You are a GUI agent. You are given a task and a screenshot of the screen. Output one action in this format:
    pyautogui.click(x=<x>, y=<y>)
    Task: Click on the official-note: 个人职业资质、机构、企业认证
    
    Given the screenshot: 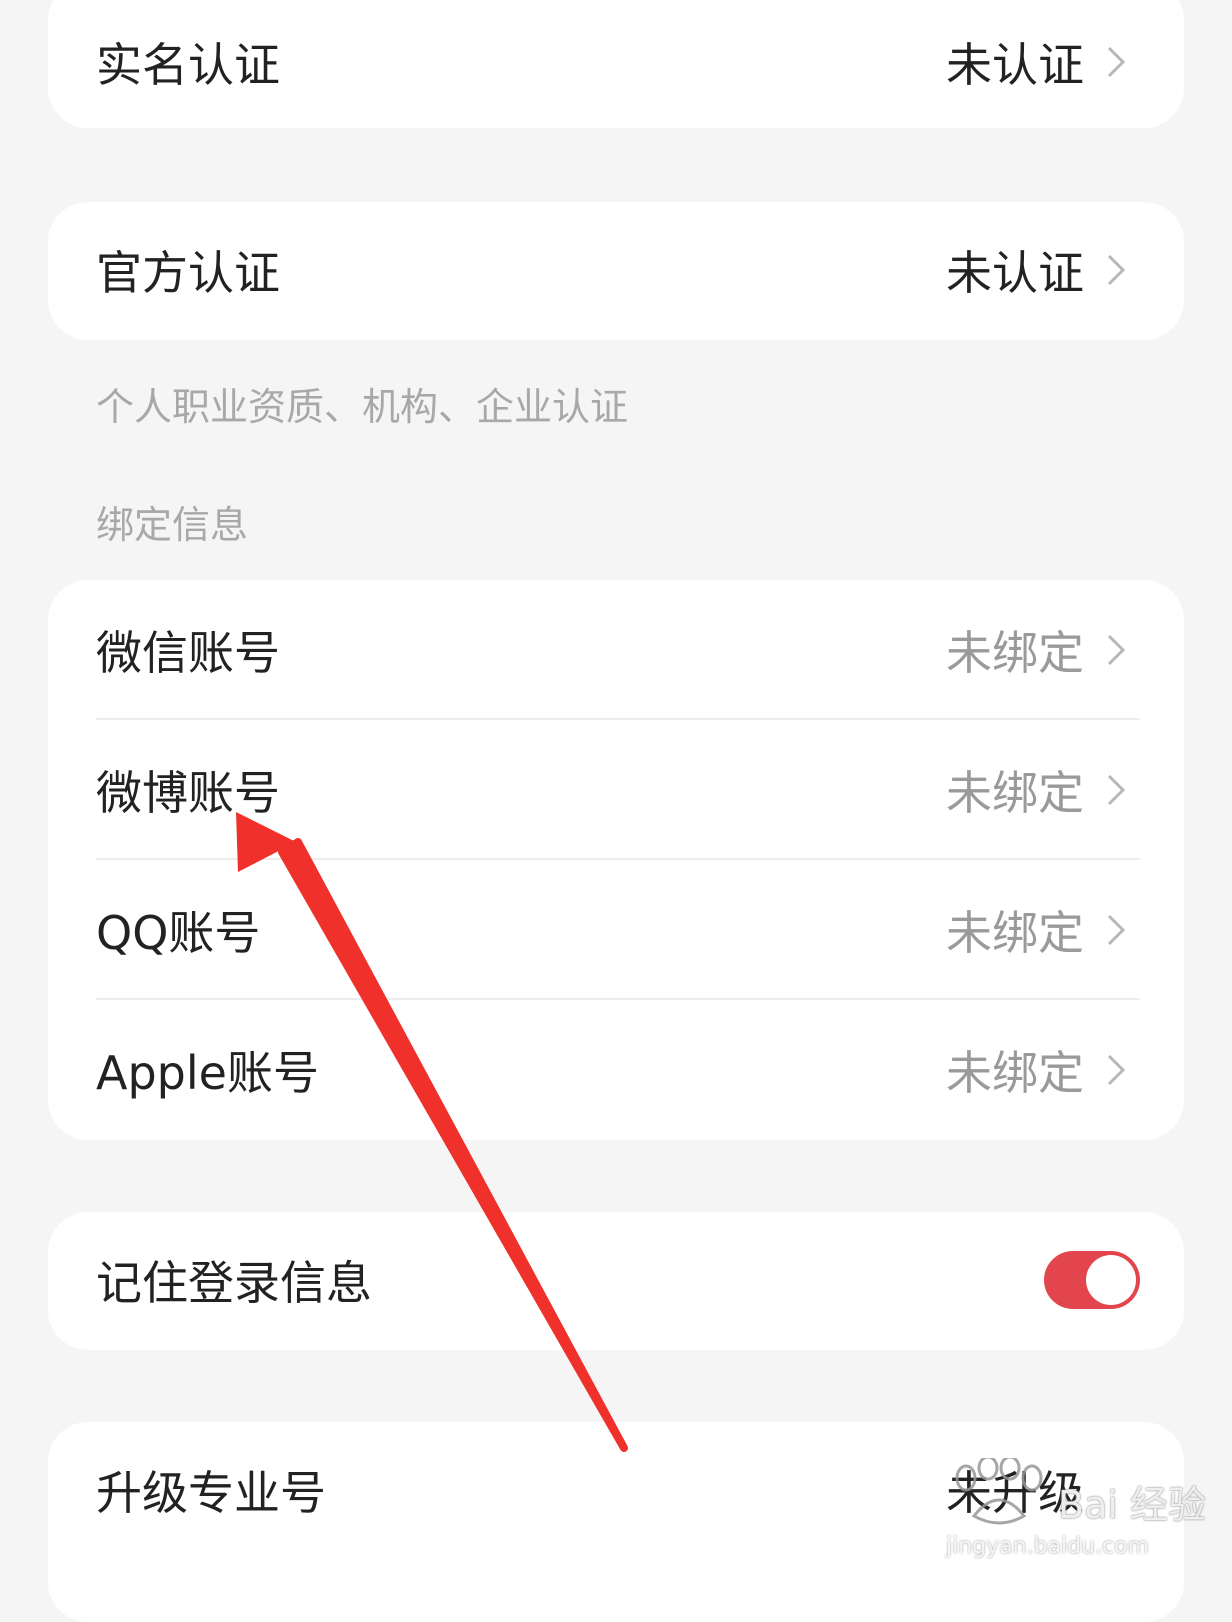 What is the action you would take?
    pyautogui.click(x=362, y=407)
    